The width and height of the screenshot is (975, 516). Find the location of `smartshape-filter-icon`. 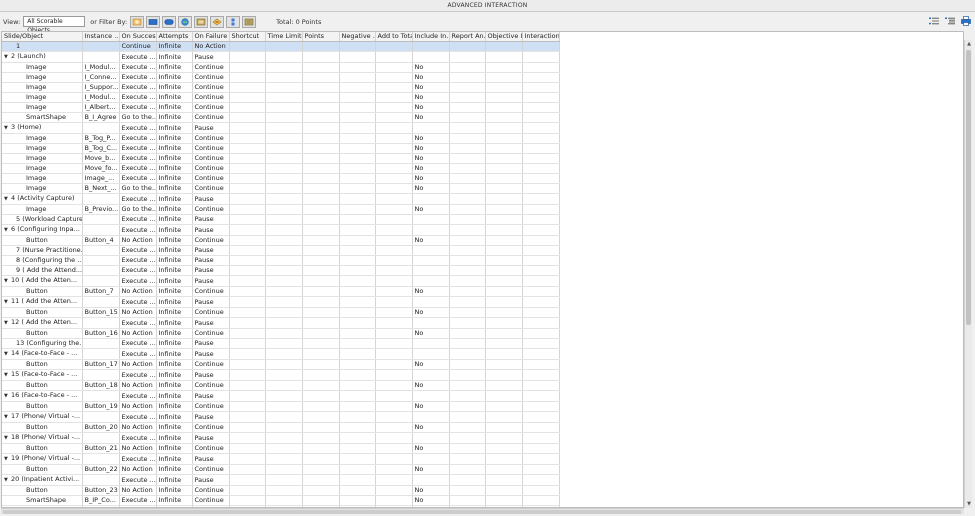

smartshape-filter-icon is located at coordinates (217, 21).